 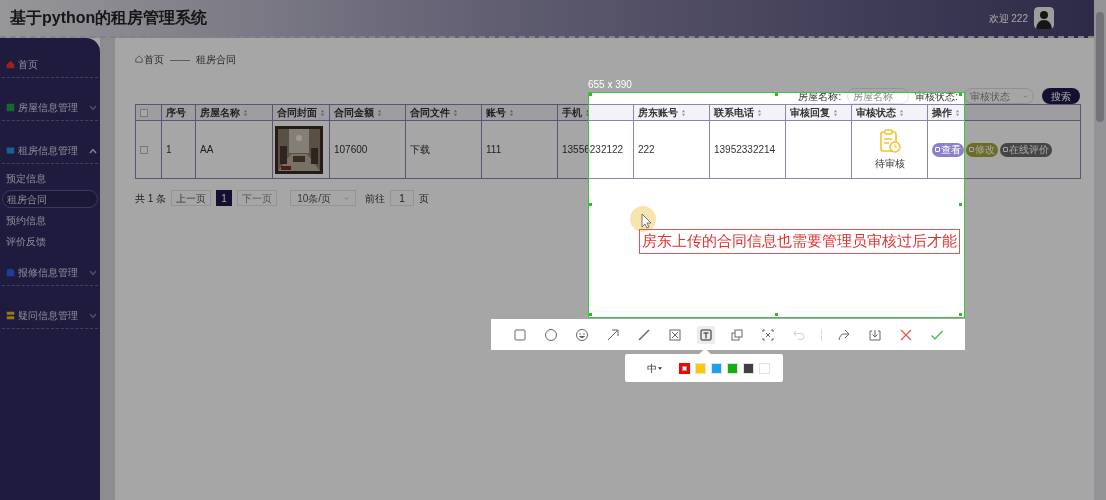 What do you see at coordinates (646, 149) in the screenshot?
I see `table-cell: 222` at bounding box center [646, 149].